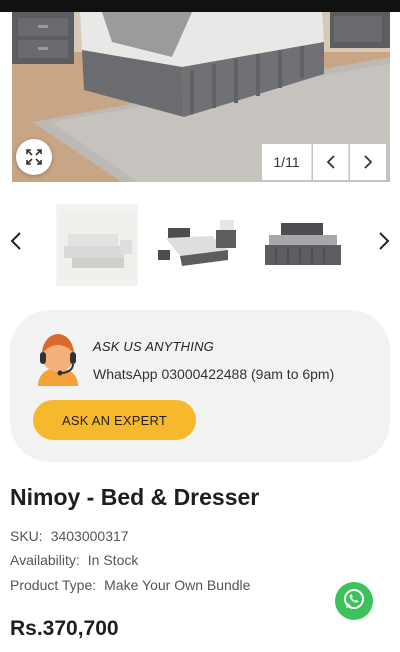 The image size is (400, 652). I want to click on product-type-label: Product Type:, so click(53, 585).